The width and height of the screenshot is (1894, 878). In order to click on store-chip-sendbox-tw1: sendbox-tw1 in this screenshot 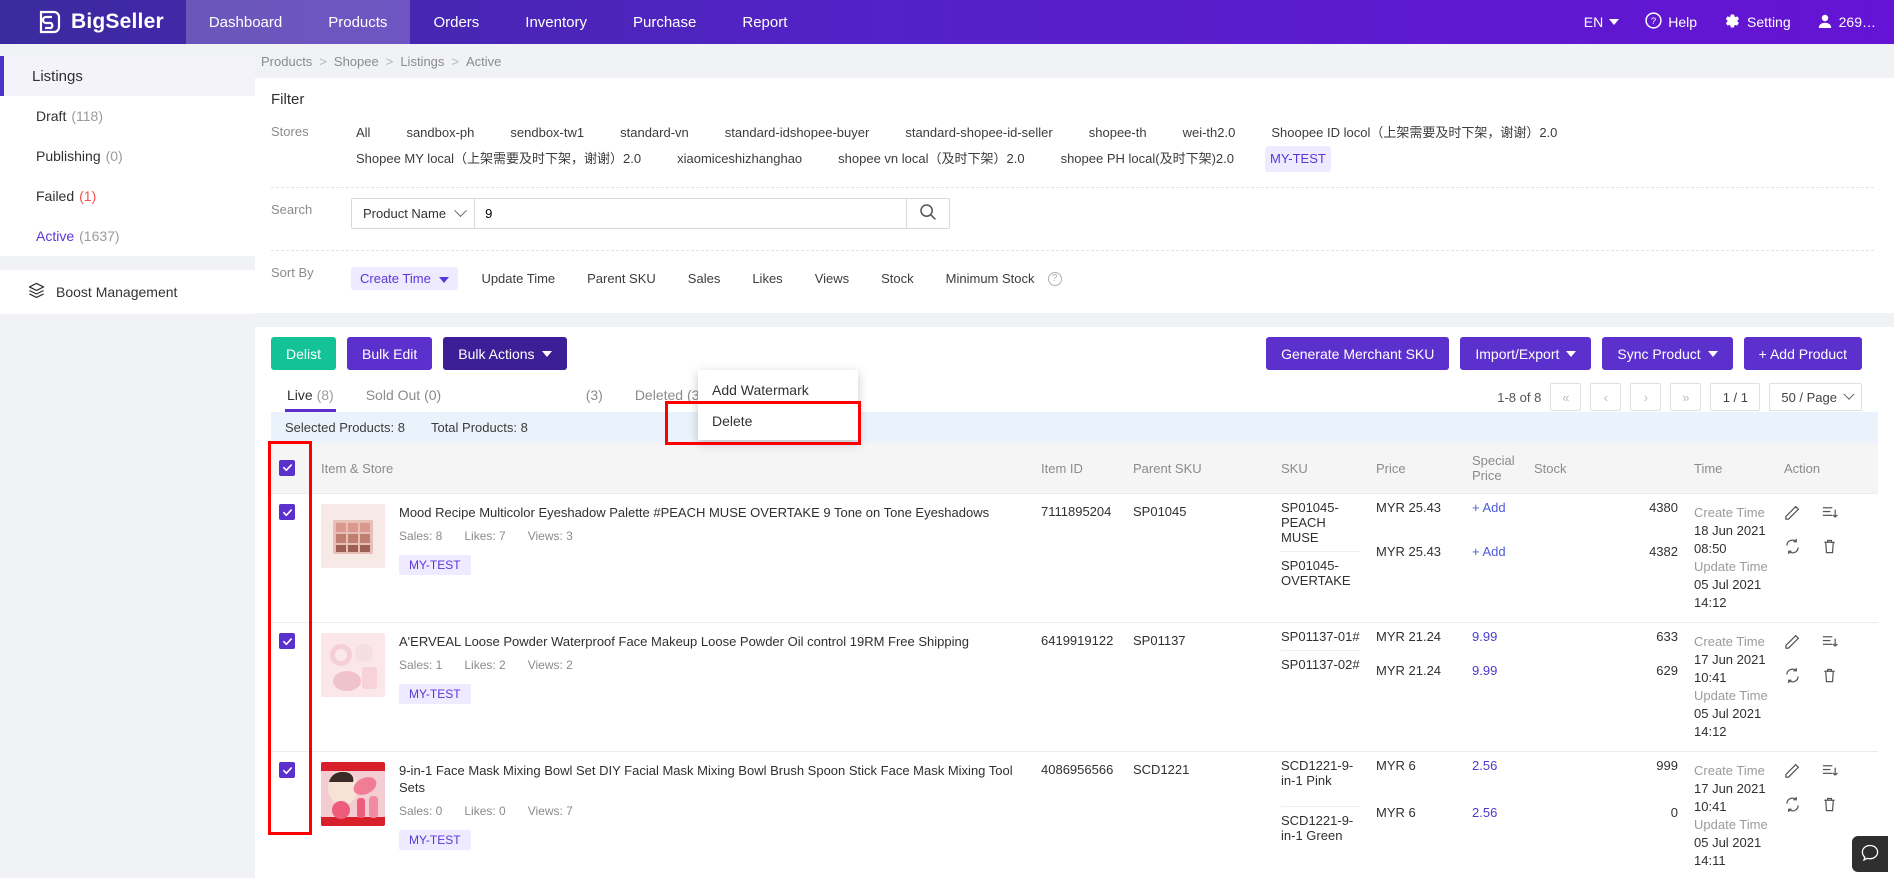, I will do `click(547, 133)`.